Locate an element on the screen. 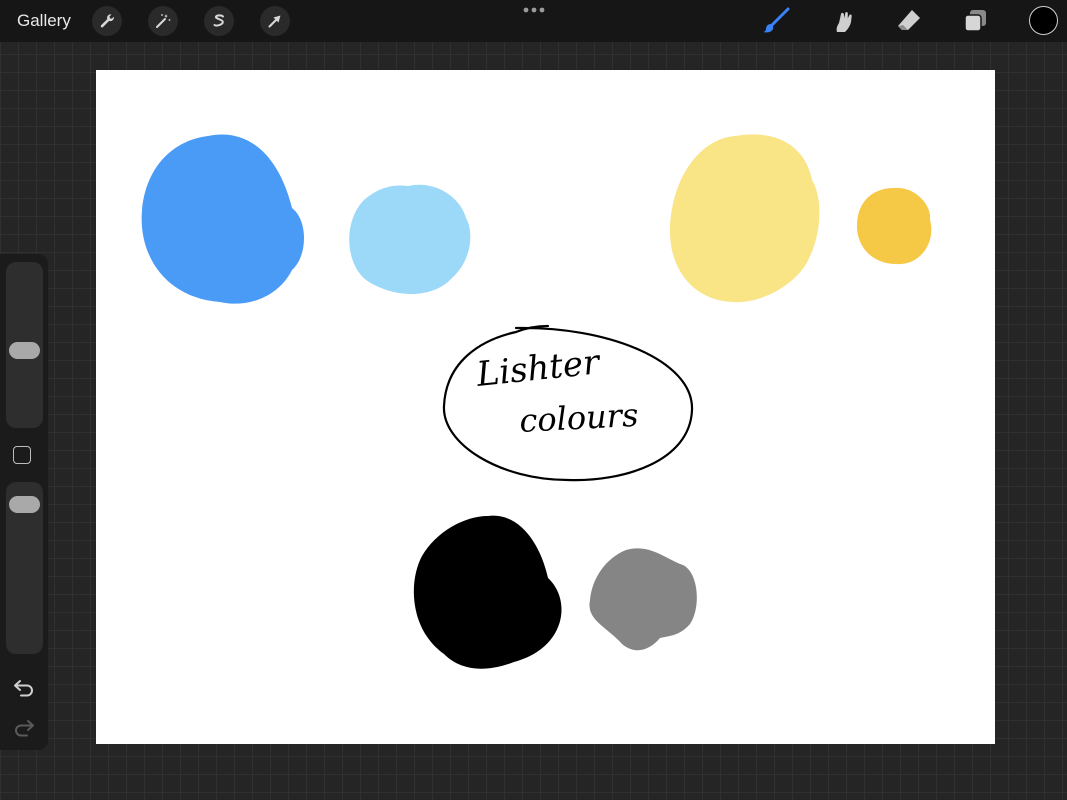  eraser-tool-button is located at coordinates (909, 21).